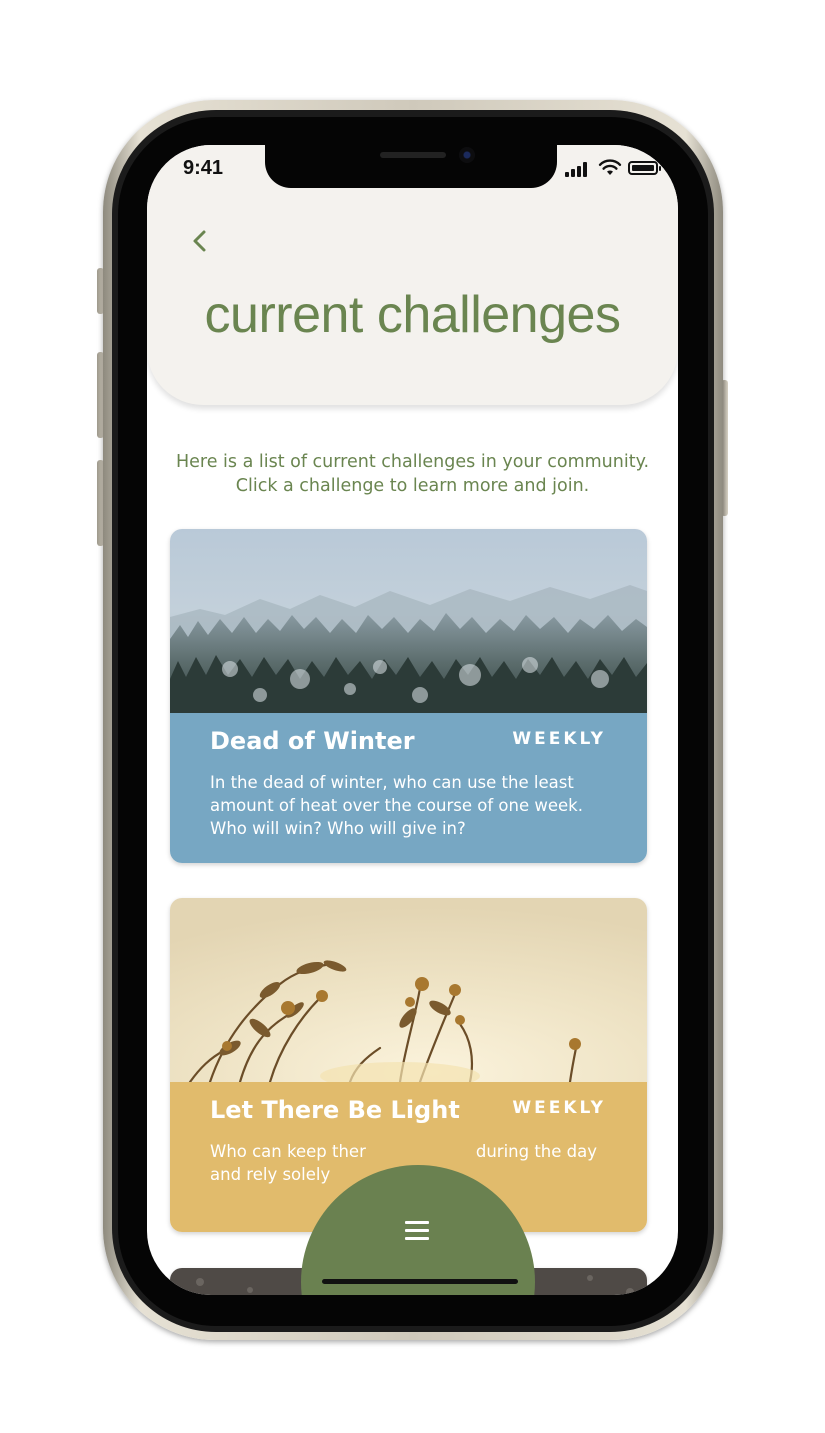 Image resolution: width=825 pixels, height=1433 pixels. What do you see at coordinates (411, 166) in the screenshot?
I see `notch` at bounding box center [411, 166].